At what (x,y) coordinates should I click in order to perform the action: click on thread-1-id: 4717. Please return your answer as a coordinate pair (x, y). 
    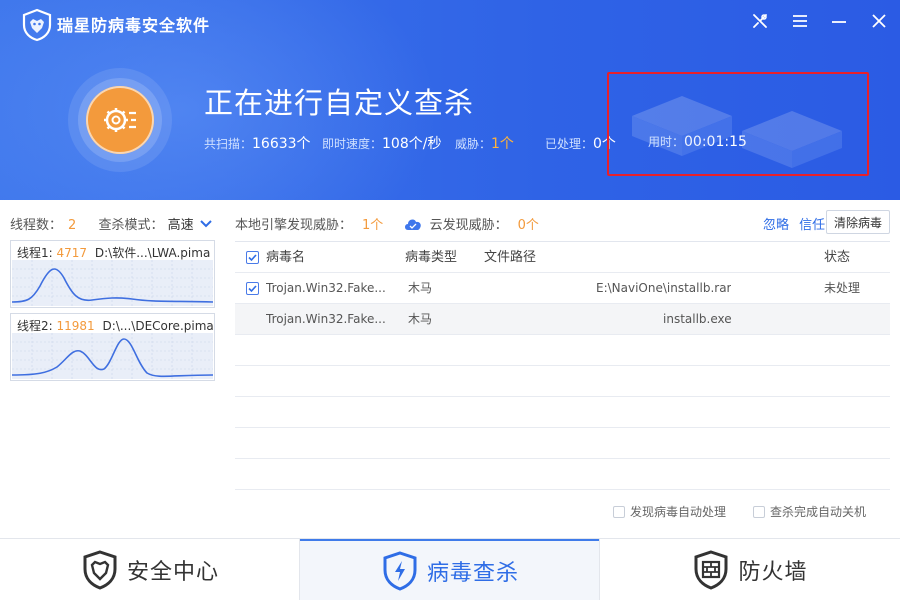
    Looking at the image, I should click on (72, 253).